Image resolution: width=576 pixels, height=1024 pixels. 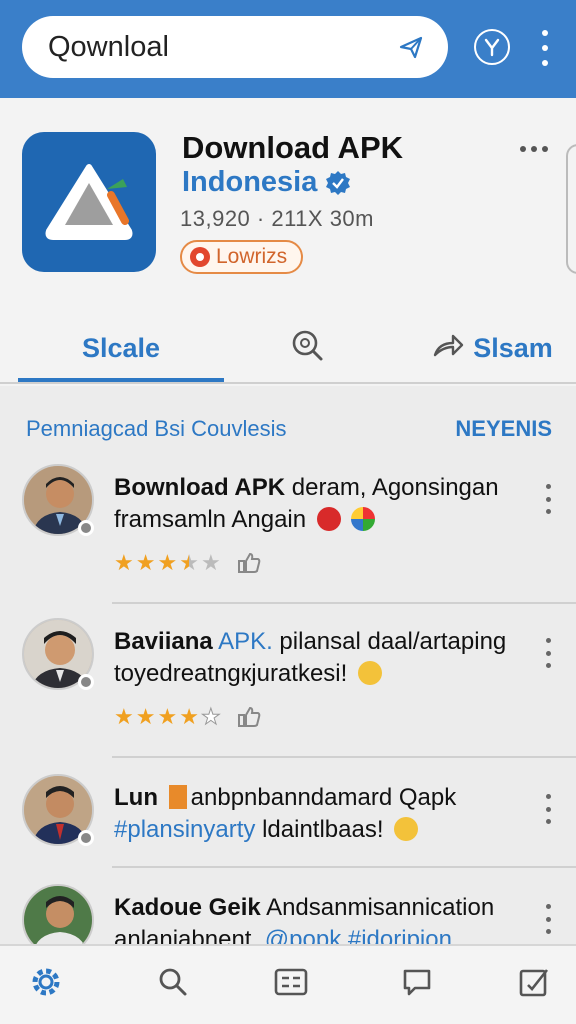 I want to click on edit-icon, so click(x=534, y=984).